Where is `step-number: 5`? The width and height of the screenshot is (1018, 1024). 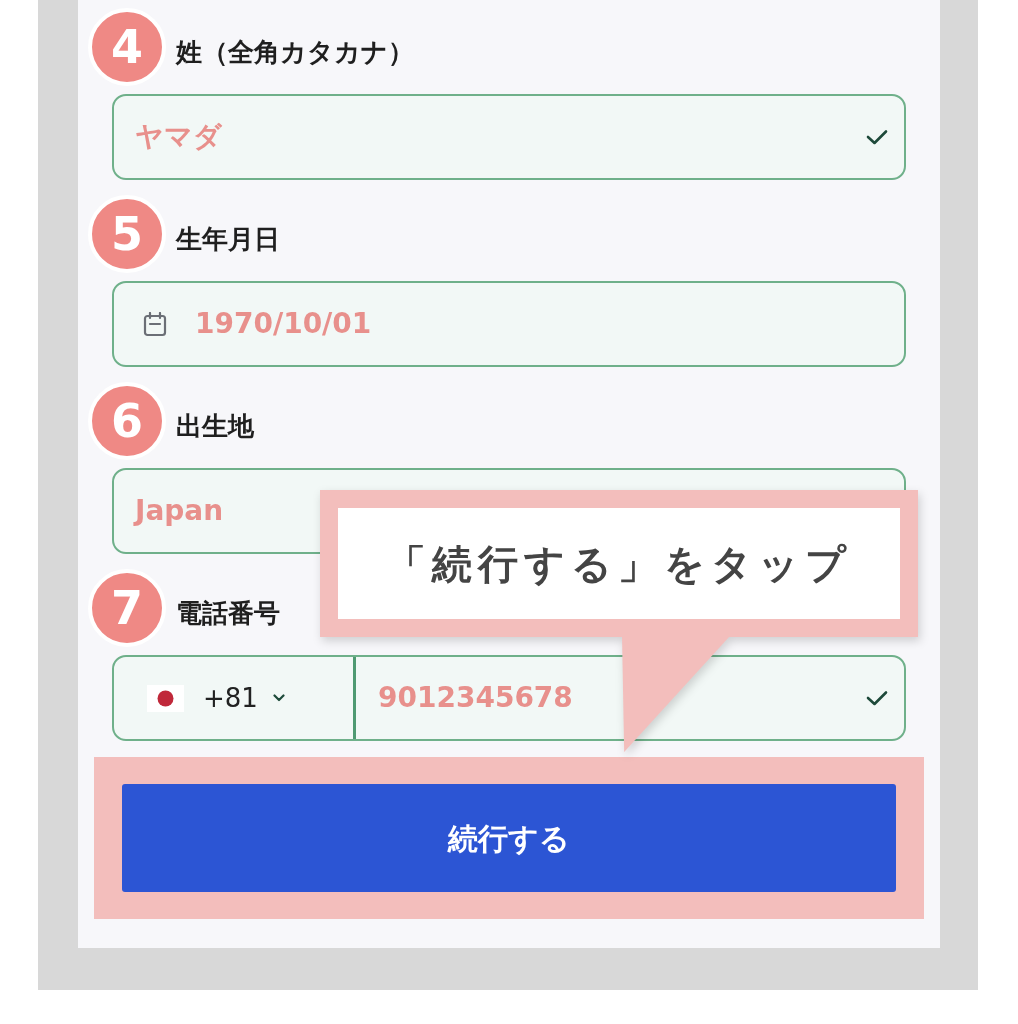 step-number: 5 is located at coordinates (127, 234).